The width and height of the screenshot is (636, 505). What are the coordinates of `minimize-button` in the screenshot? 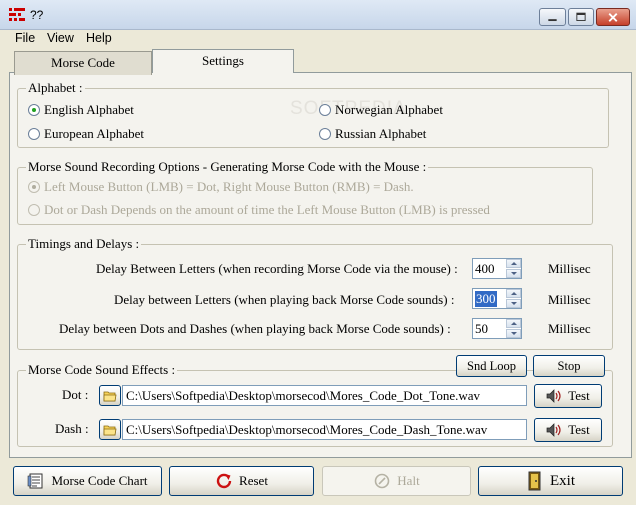 It's located at (552, 17).